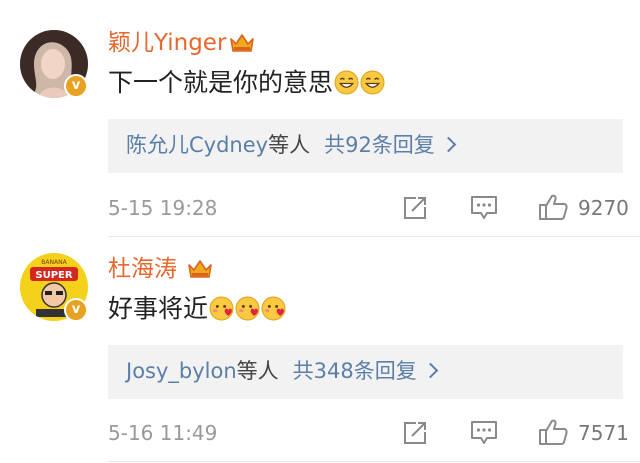 This screenshot has width=640, height=463. Describe the element at coordinates (53, 275) in the screenshot. I see `svg-text: SUPER` at that location.